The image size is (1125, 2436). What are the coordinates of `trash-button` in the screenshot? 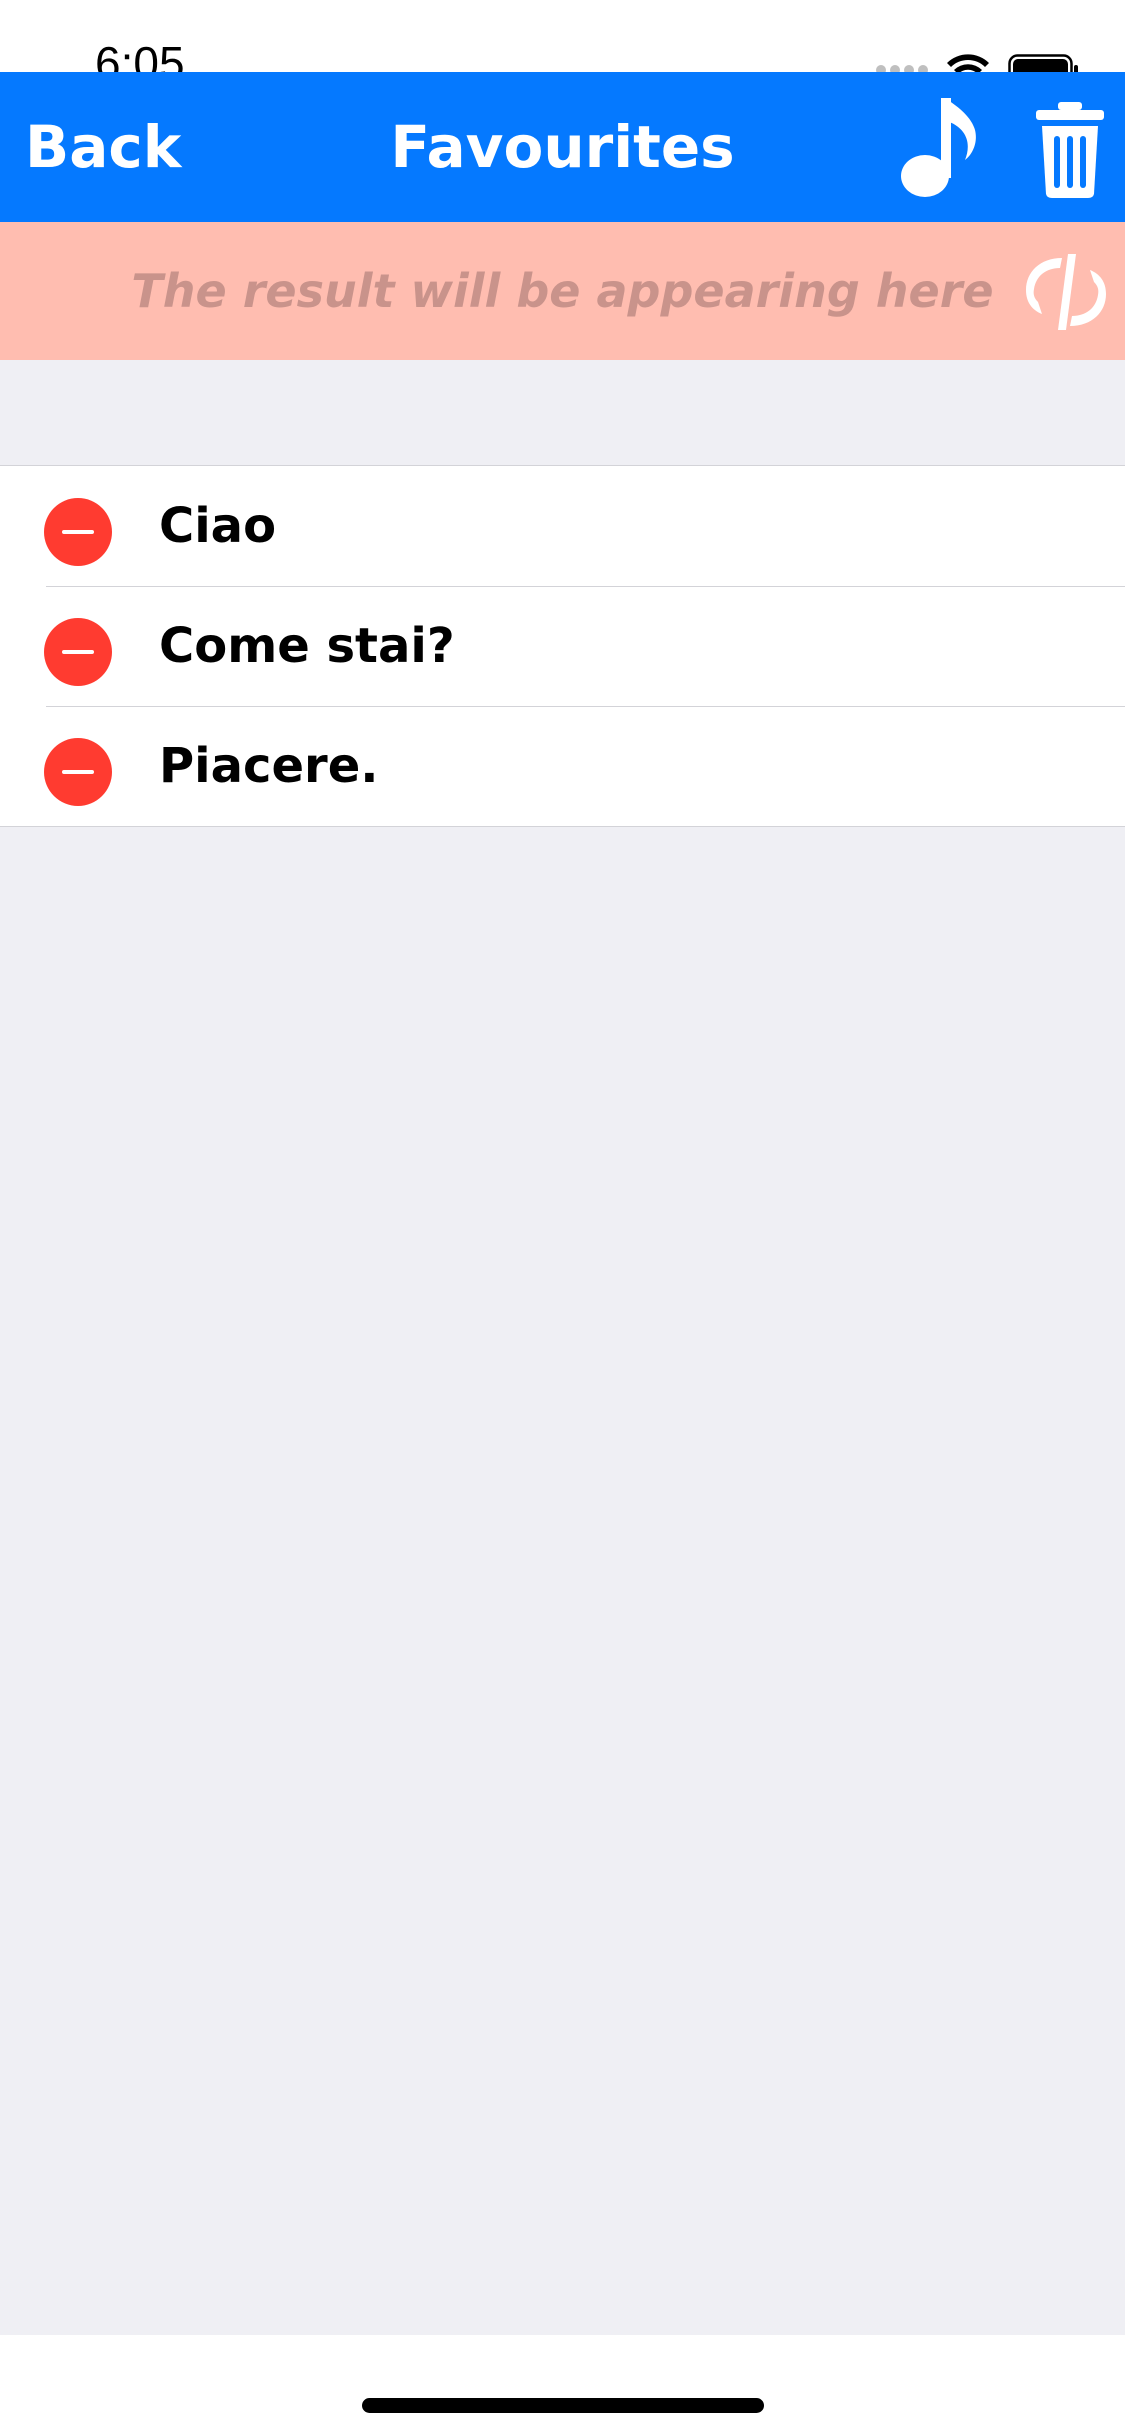 It's located at (1070, 150).